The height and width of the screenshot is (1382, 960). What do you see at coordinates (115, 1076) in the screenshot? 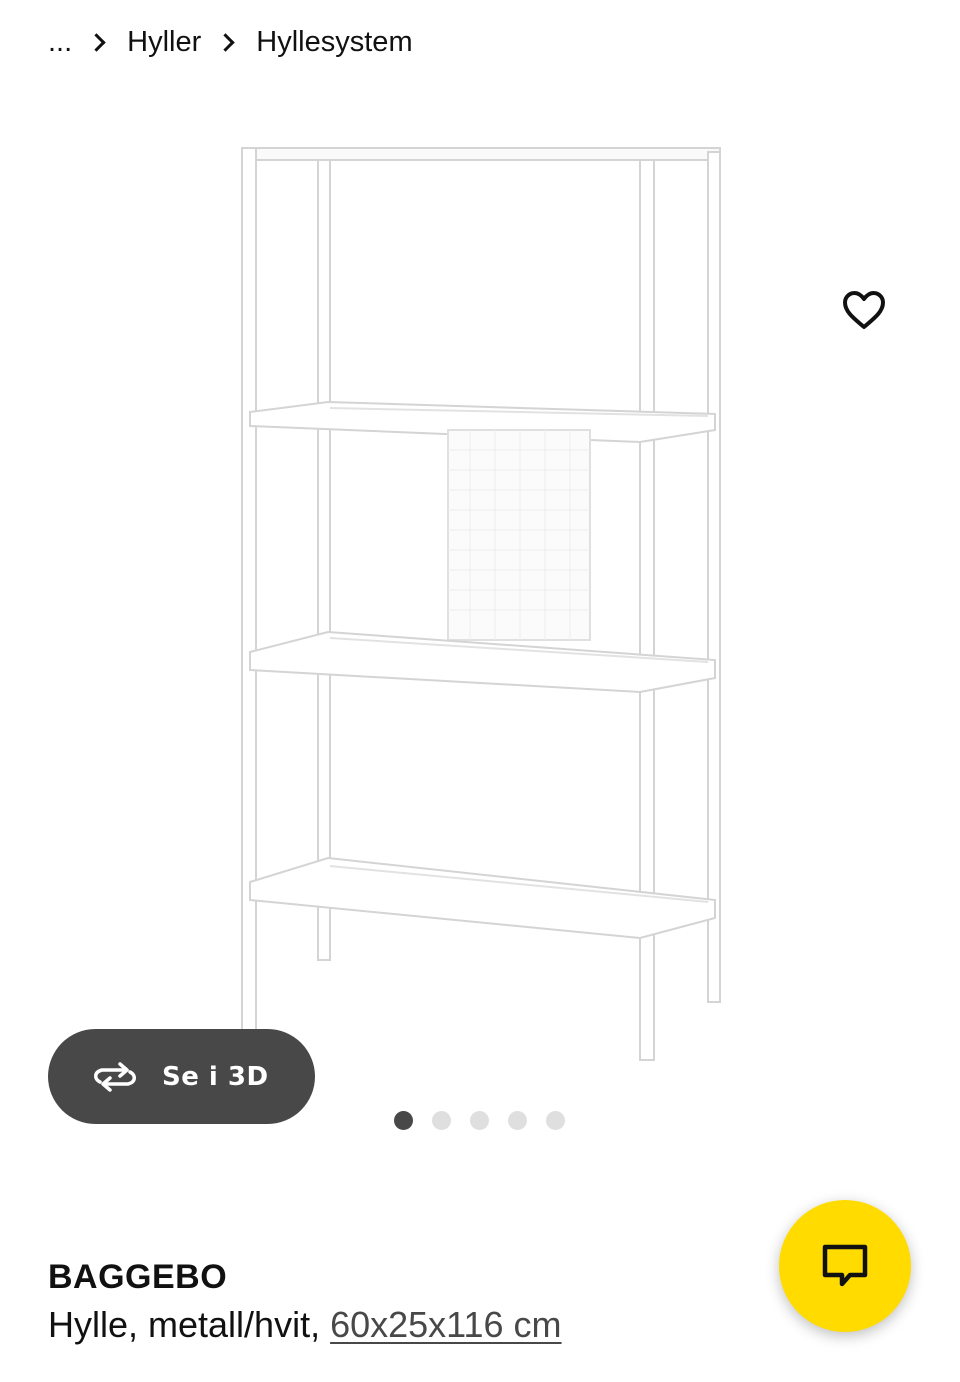
I see `rotate-3d-icon` at bounding box center [115, 1076].